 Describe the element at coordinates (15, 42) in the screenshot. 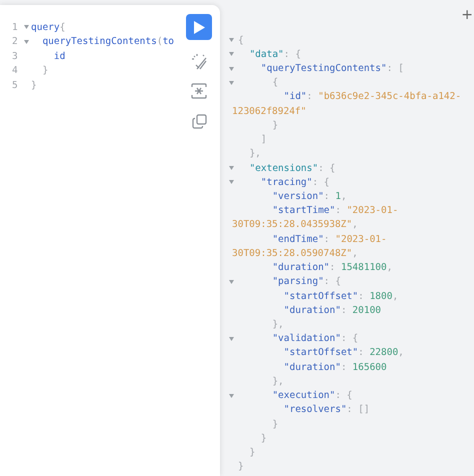

I see `line-number: 2` at that location.